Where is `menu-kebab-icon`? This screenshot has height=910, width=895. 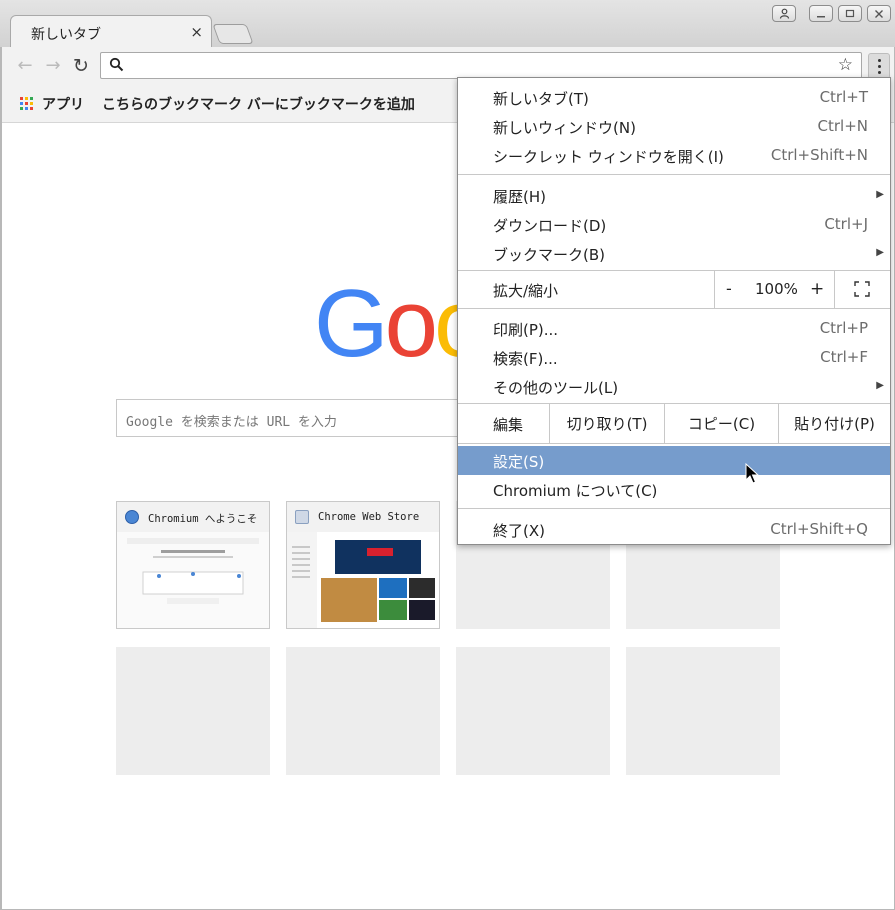
menu-kebab-icon is located at coordinates (879, 66).